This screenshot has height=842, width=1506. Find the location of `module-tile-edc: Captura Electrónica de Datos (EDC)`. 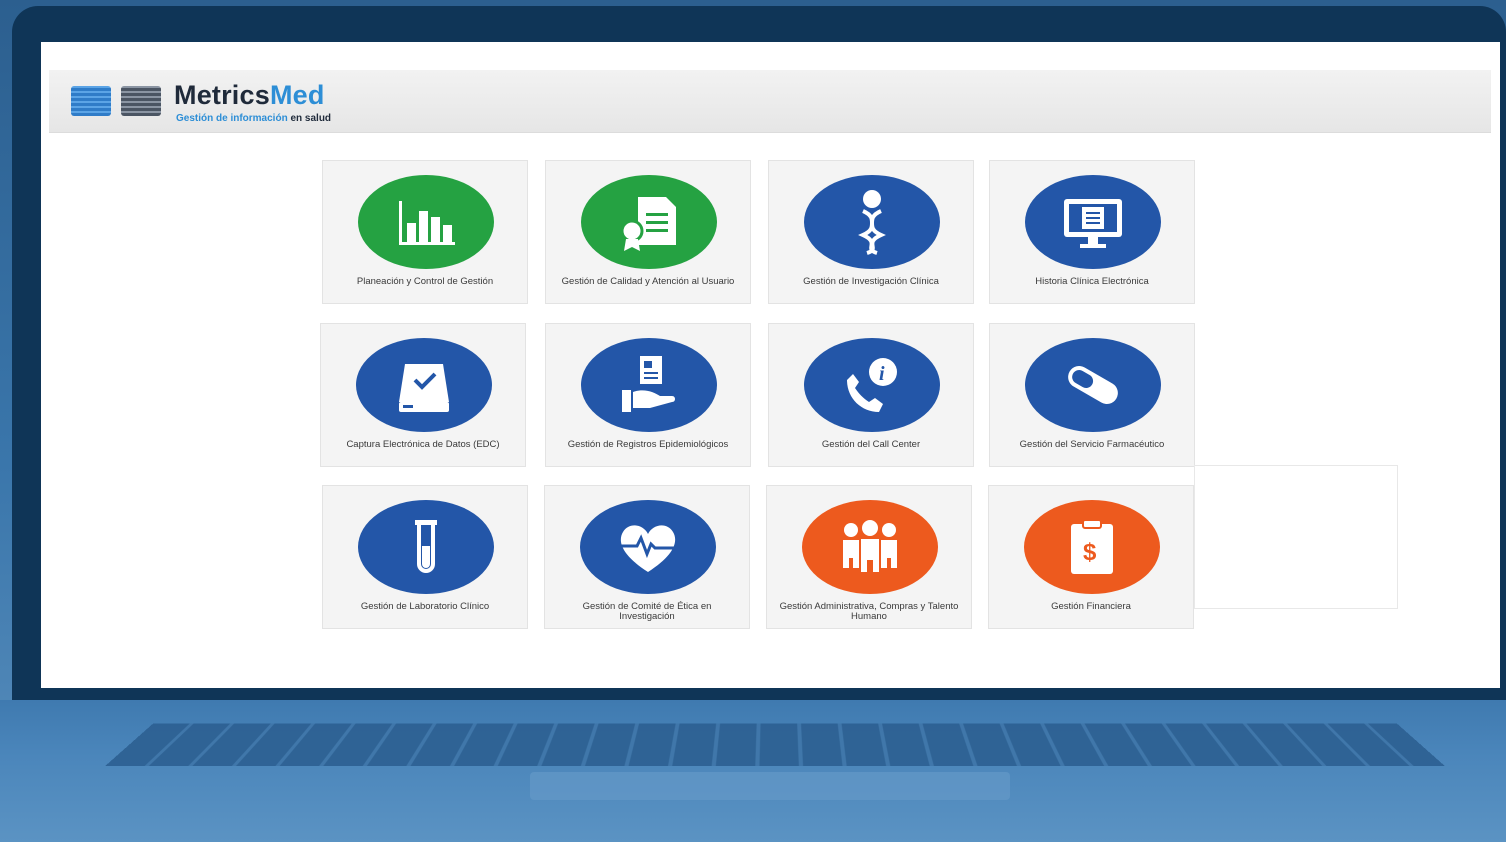

module-tile-edc: Captura Electrónica de Datos (EDC) is located at coordinates (423, 395).